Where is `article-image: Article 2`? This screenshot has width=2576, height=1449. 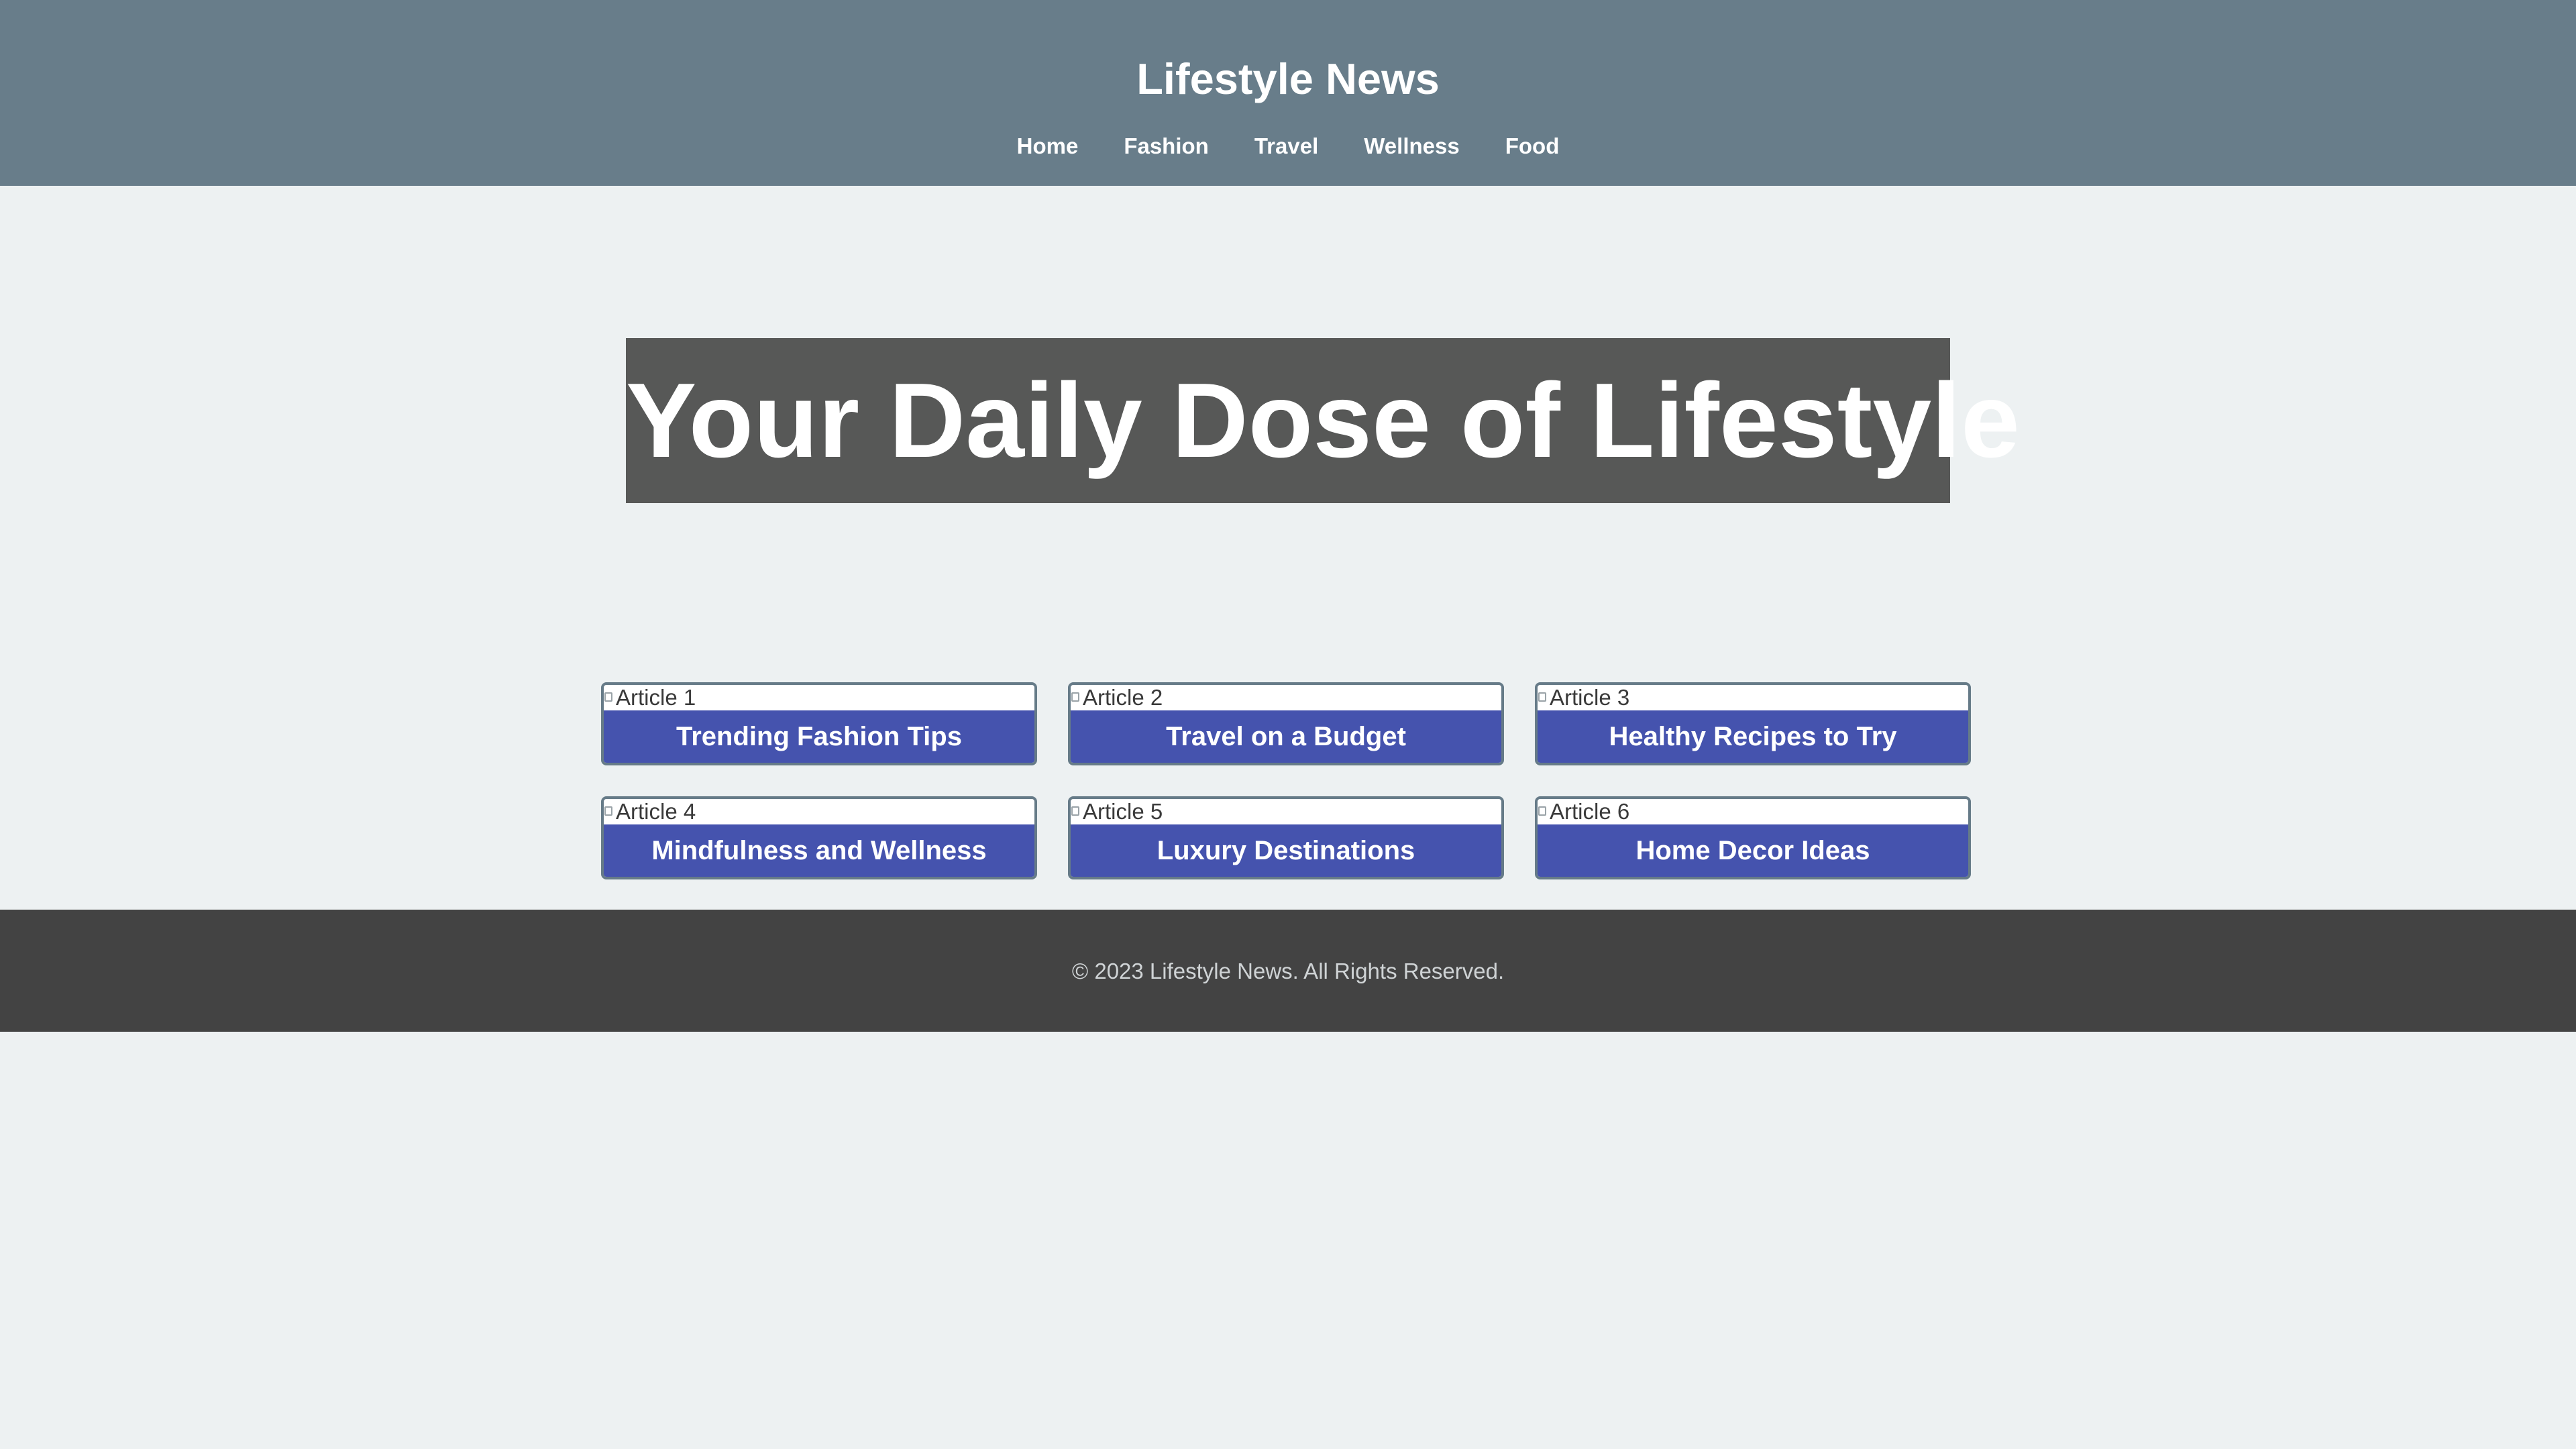 article-image: Article 2 is located at coordinates (1286, 697).